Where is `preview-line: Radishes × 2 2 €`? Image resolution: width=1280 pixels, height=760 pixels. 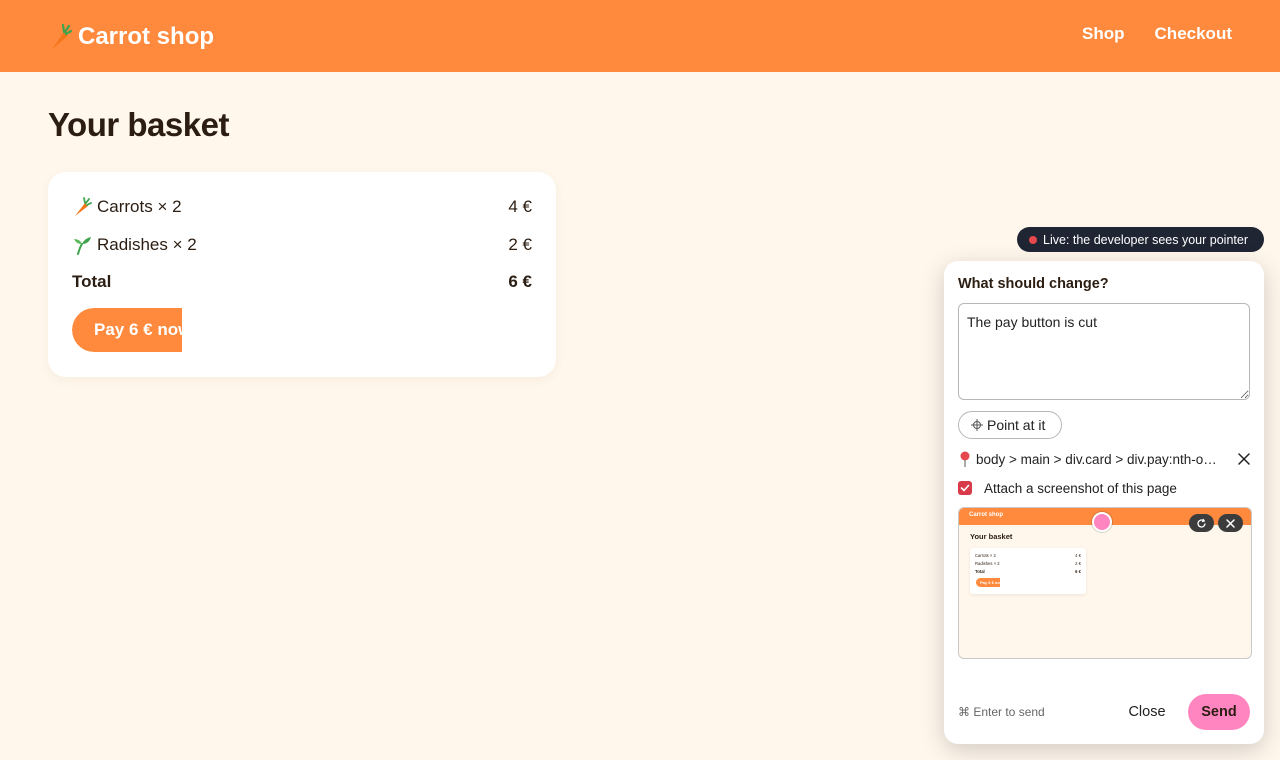
preview-line: Radishes × 2 2 € is located at coordinates (1028, 563).